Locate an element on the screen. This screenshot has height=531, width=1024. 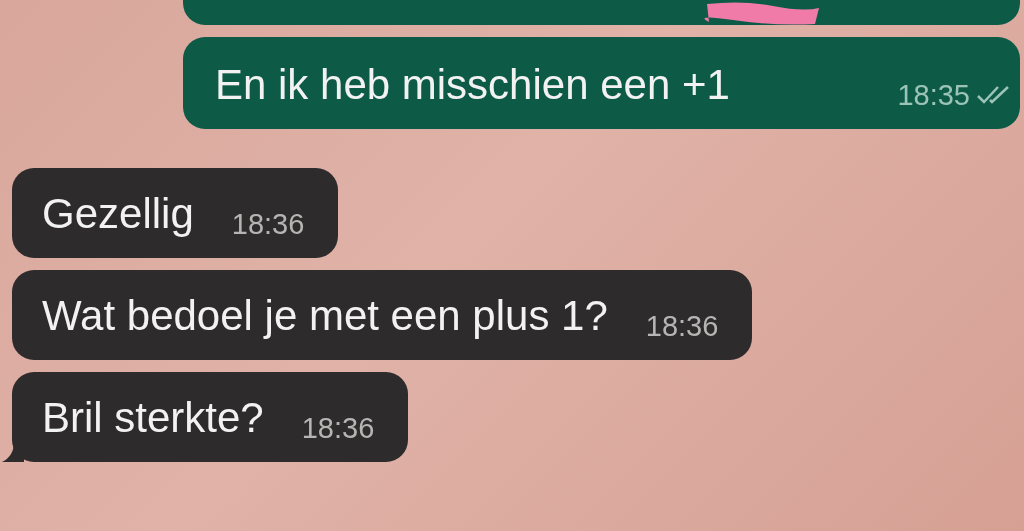
message-text: Gezellig is located at coordinates (118, 214).